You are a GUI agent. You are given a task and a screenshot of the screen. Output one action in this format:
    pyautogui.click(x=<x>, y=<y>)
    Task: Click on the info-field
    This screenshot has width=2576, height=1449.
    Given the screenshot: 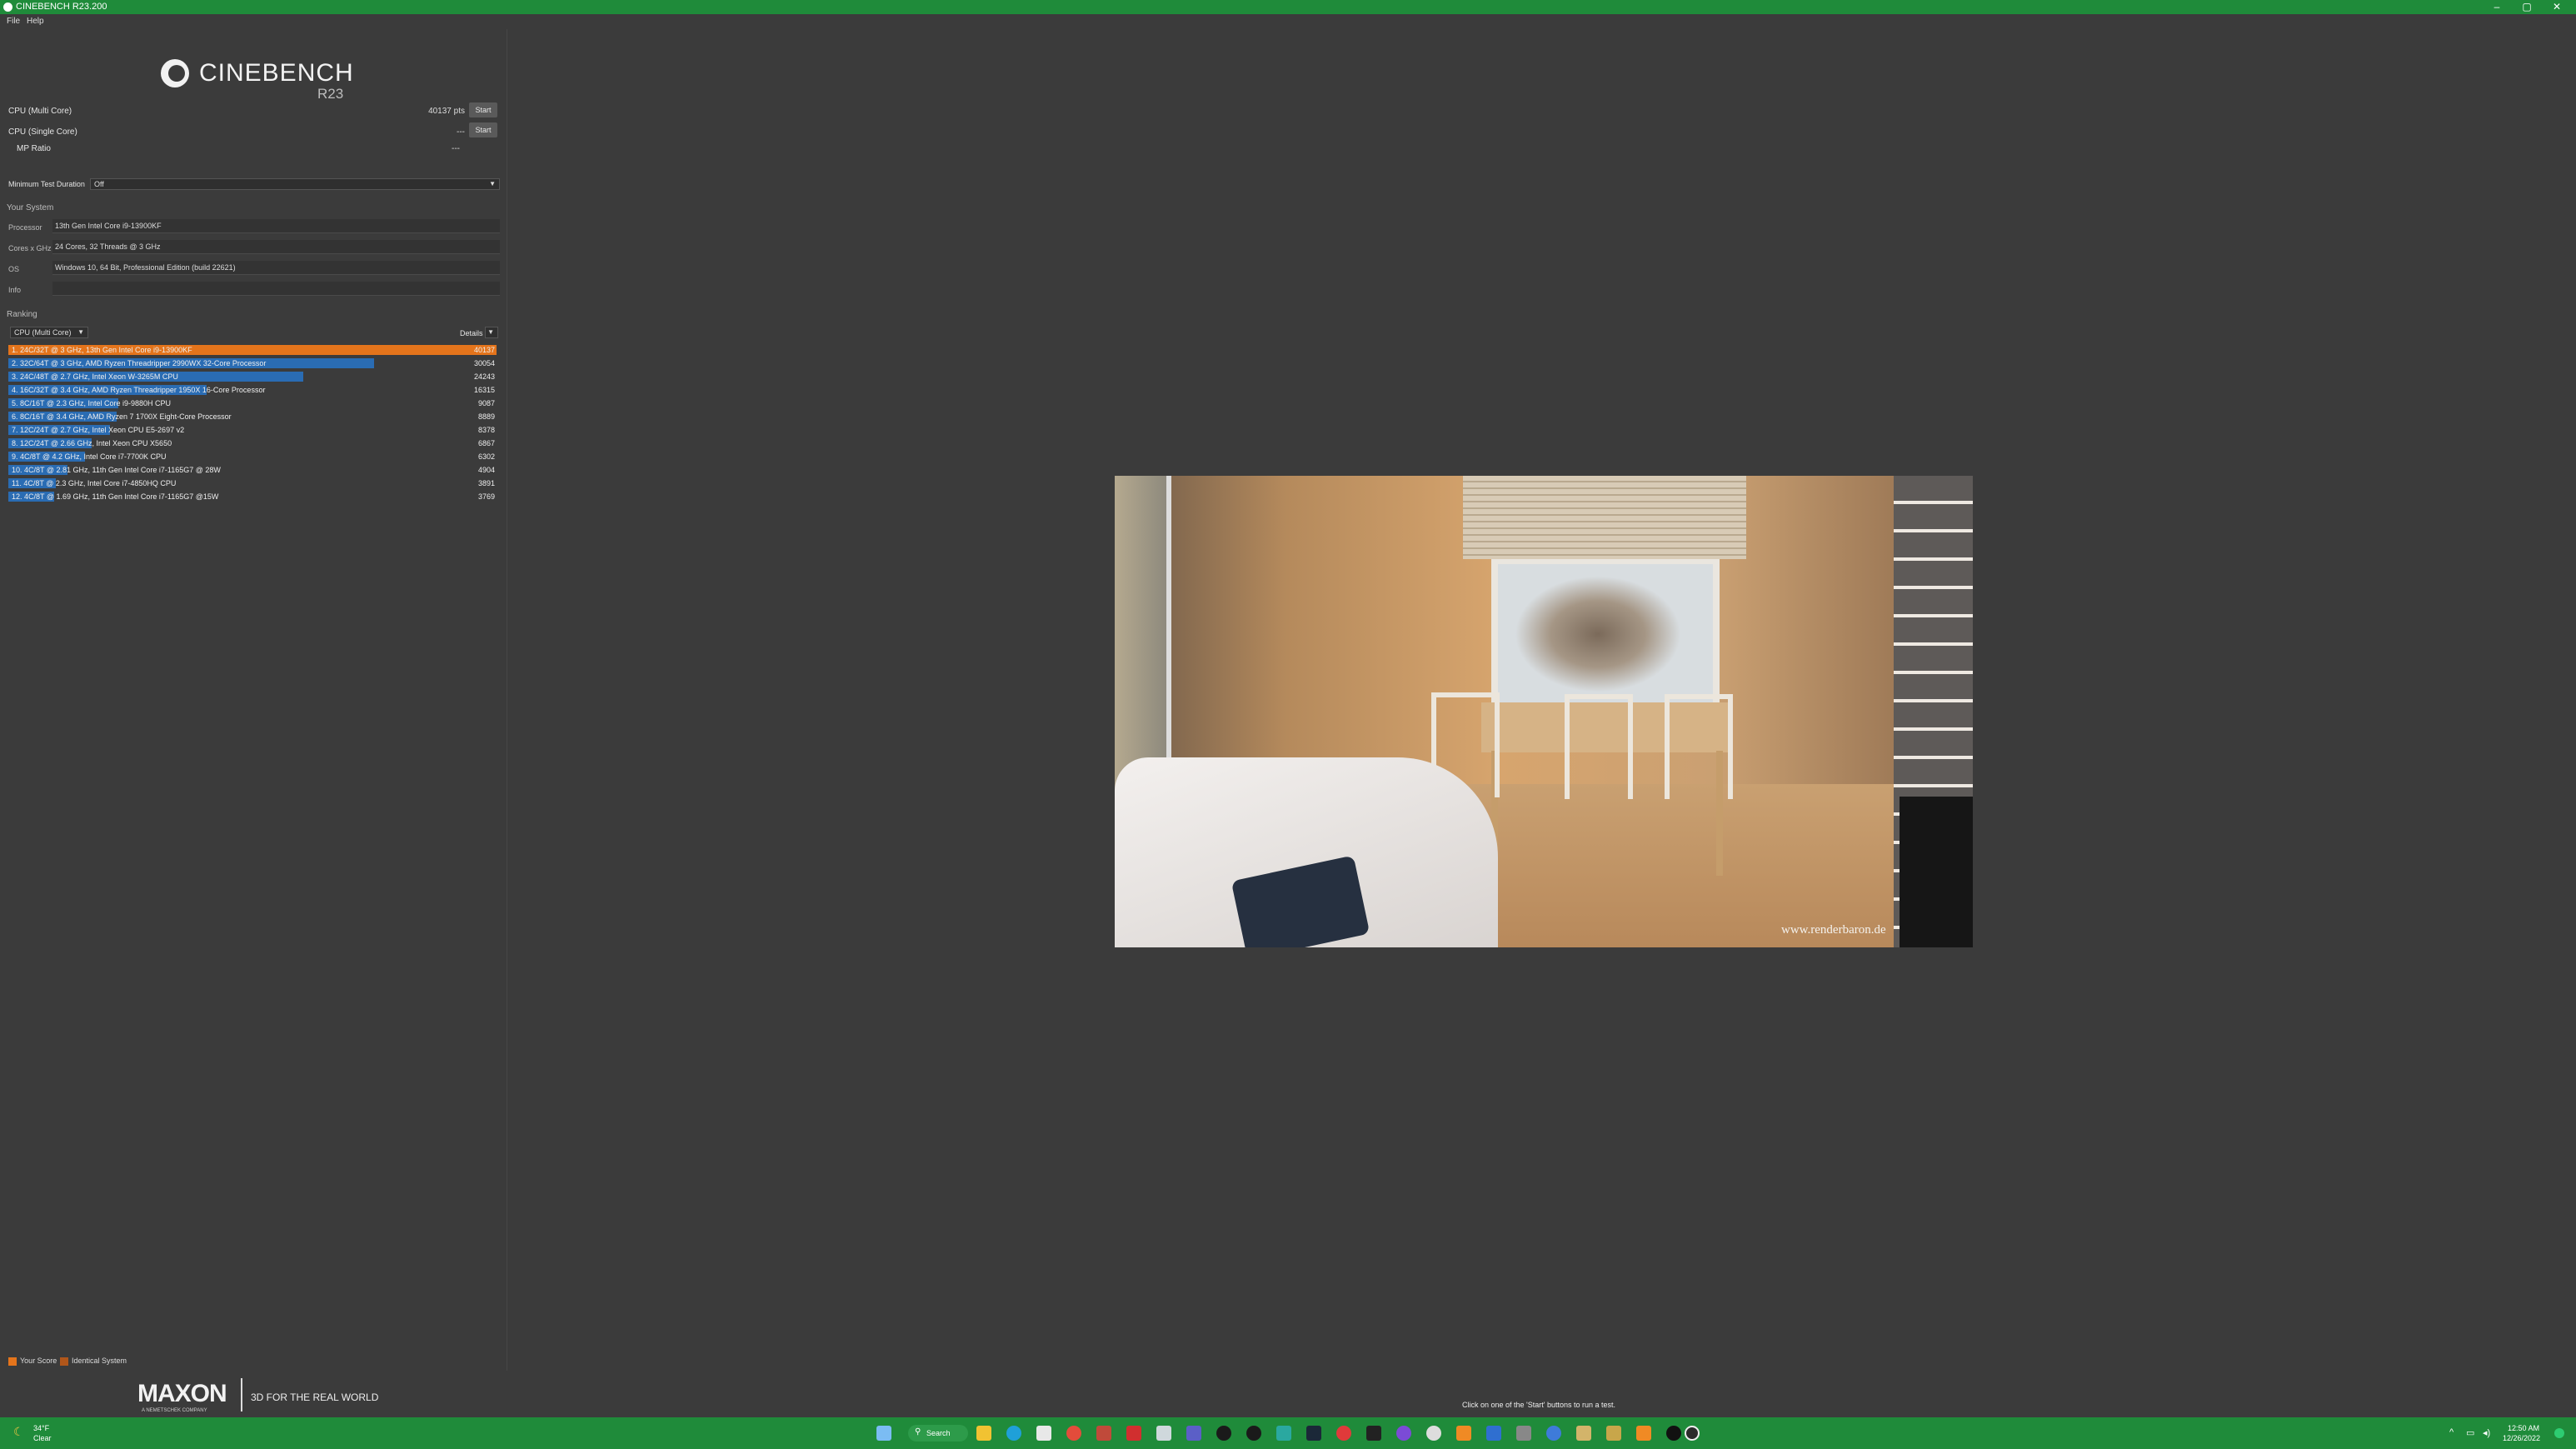 What is the action you would take?
    pyautogui.click(x=276, y=289)
    